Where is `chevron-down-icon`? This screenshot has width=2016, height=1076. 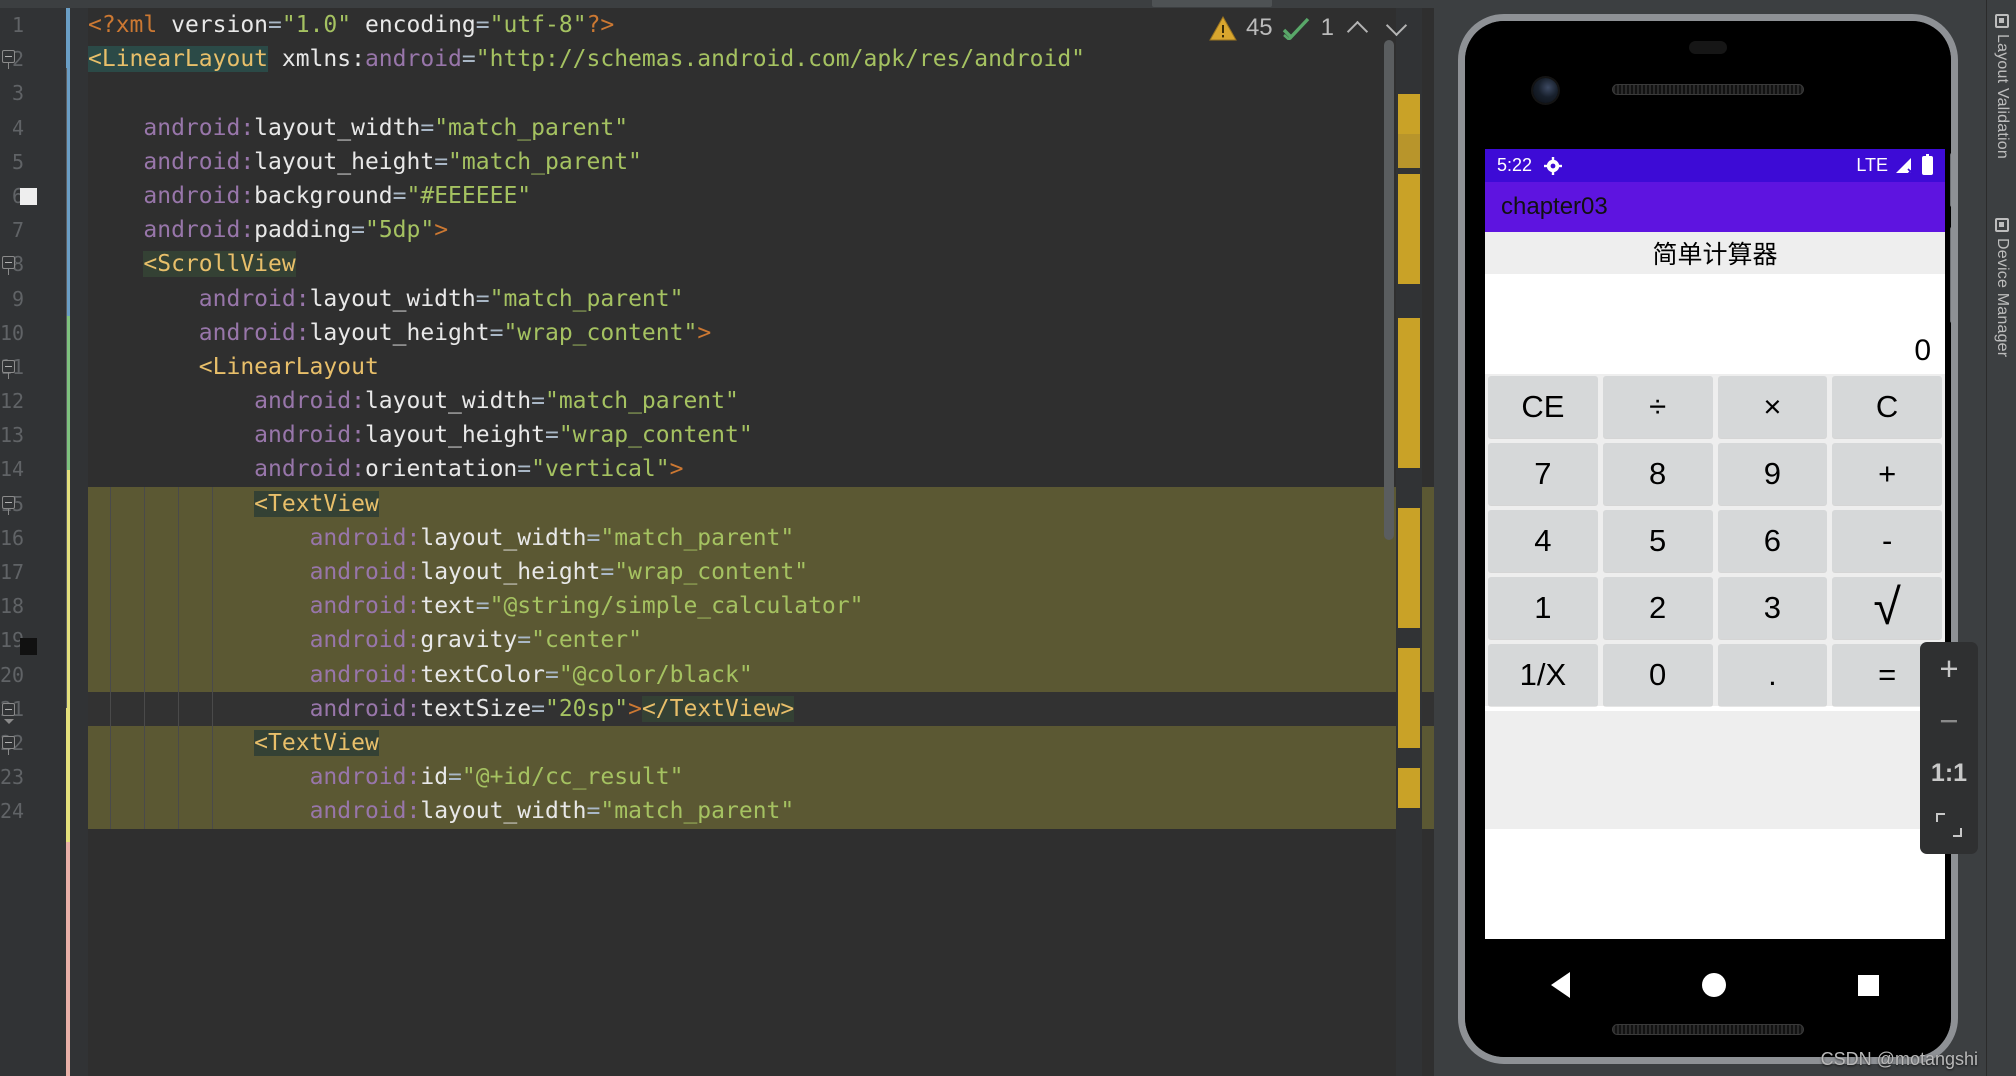
chevron-down-icon is located at coordinates (1397, 28).